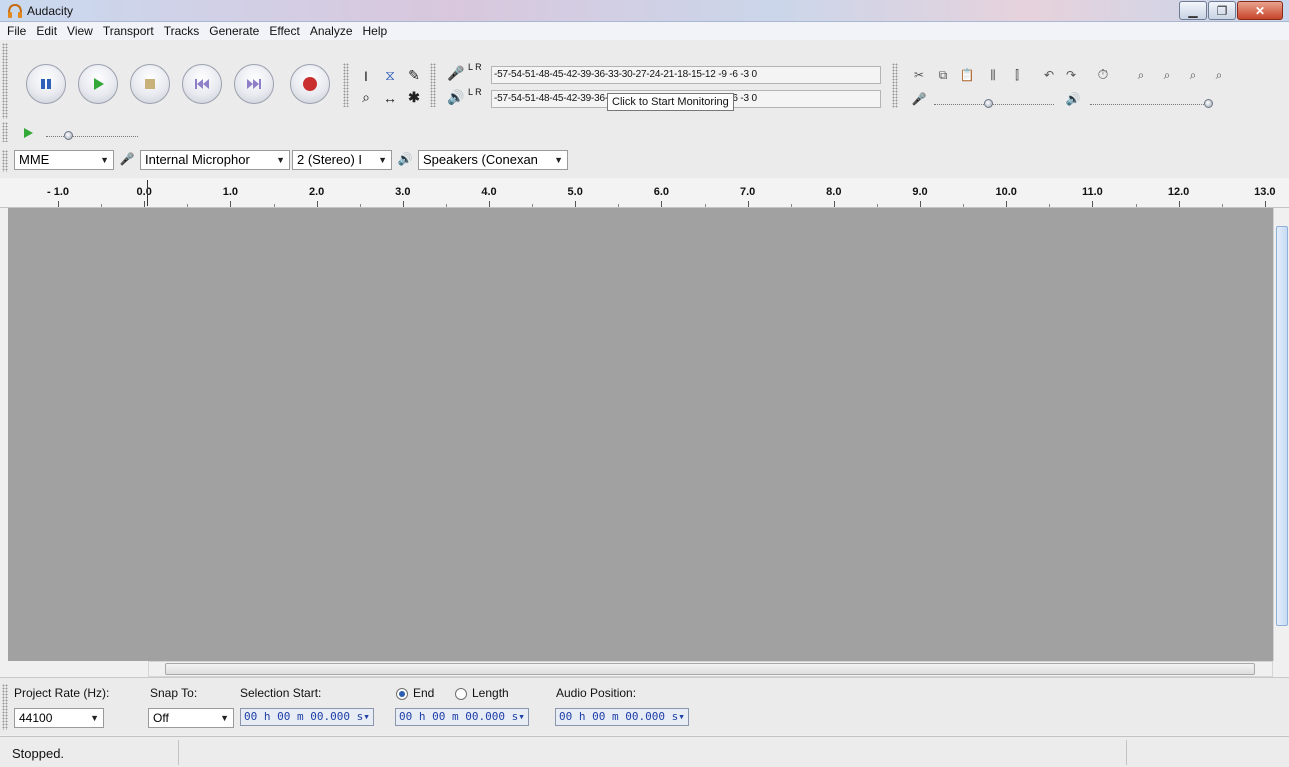 This screenshot has height=767, width=1289. I want to click on input-device-value: Internal Microphor, so click(197, 159).